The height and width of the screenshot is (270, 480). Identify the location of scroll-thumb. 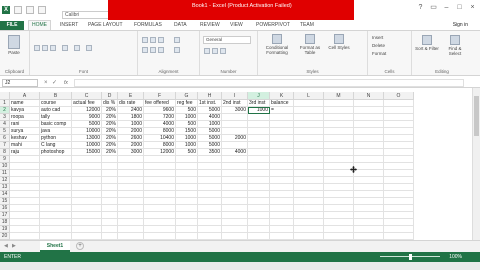
(476, 116).